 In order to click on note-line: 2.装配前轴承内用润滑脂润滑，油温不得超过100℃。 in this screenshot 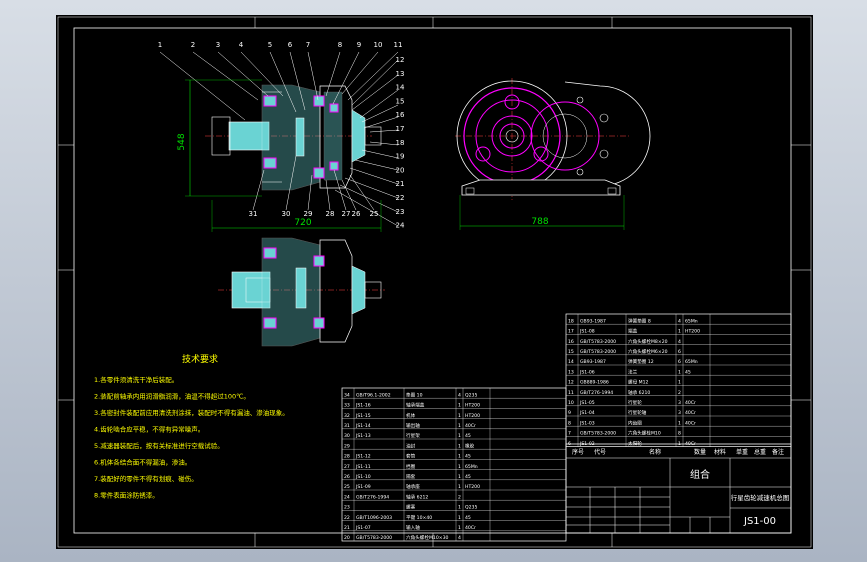, I will do `click(172, 396)`.